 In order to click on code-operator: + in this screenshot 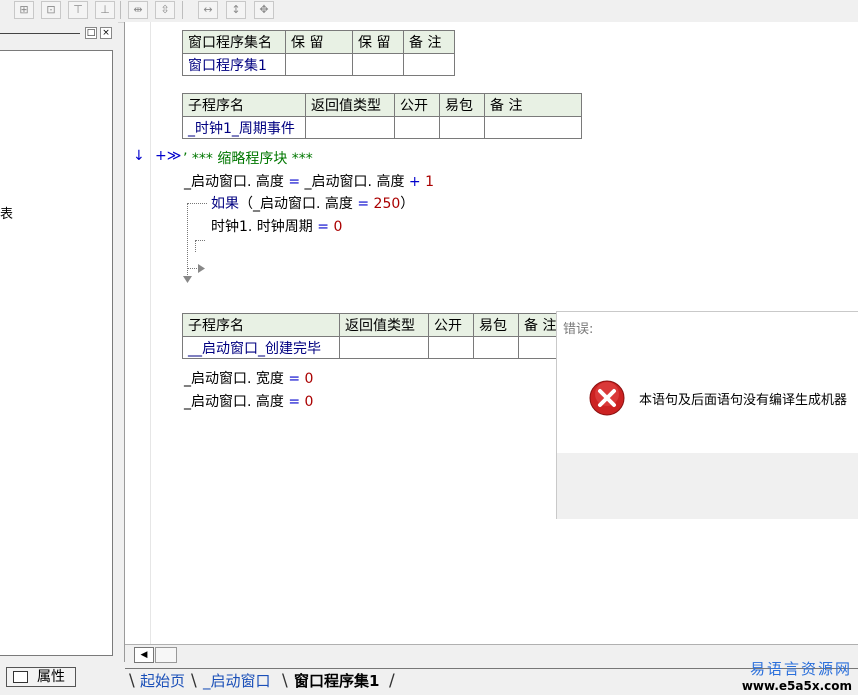, I will do `click(415, 182)`.